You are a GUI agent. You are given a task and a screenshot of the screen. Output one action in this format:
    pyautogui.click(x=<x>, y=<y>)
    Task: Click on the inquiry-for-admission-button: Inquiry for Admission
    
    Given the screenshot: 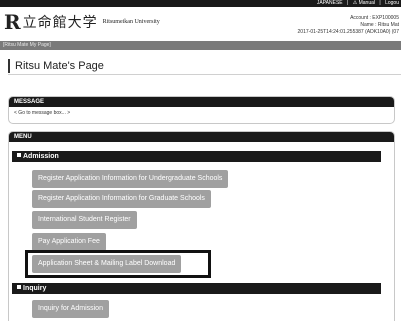 What is the action you would take?
    pyautogui.click(x=70, y=309)
    